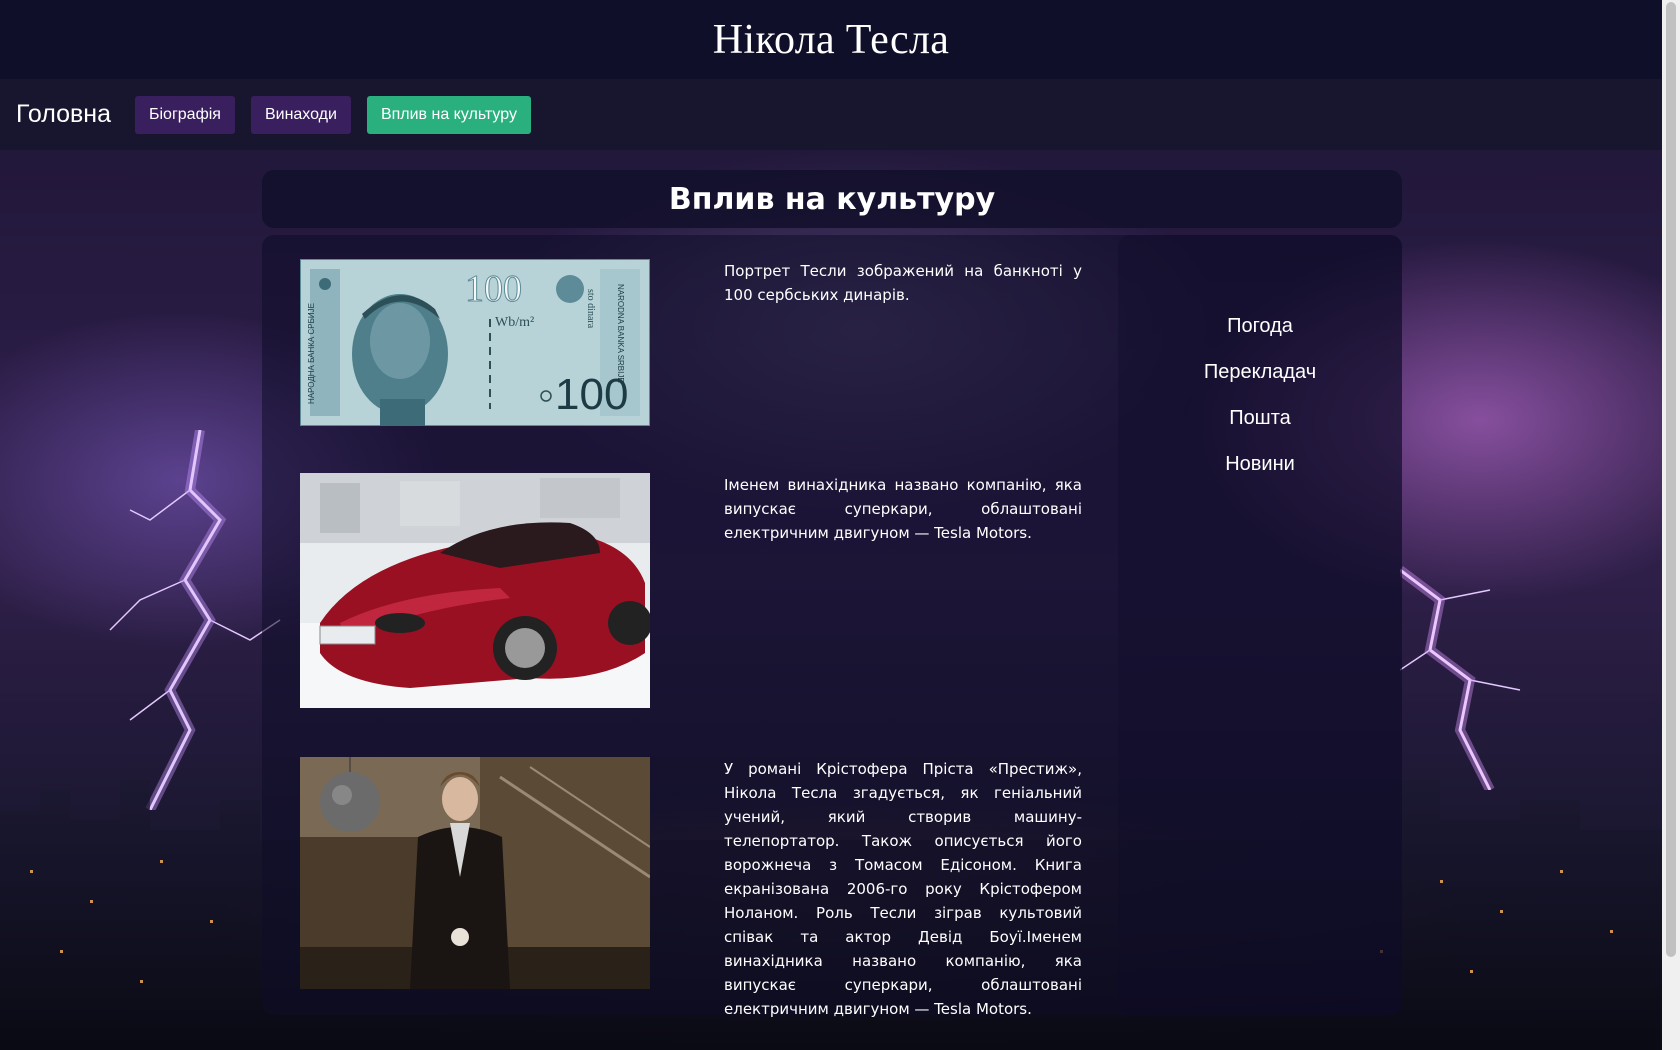 Image resolution: width=1680 pixels, height=1050 pixels. I want to click on site-title: Нікола Тесла, so click(831, 39).